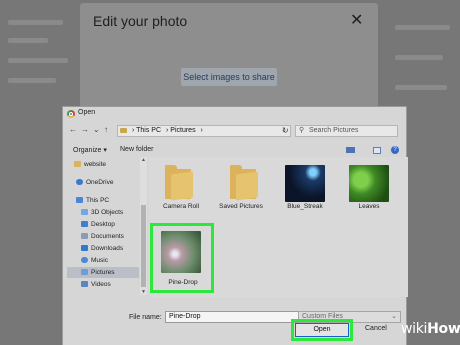  Describe the element at coordinates (350, 150) in the screenshot. I see `view-options-icon` at that location.